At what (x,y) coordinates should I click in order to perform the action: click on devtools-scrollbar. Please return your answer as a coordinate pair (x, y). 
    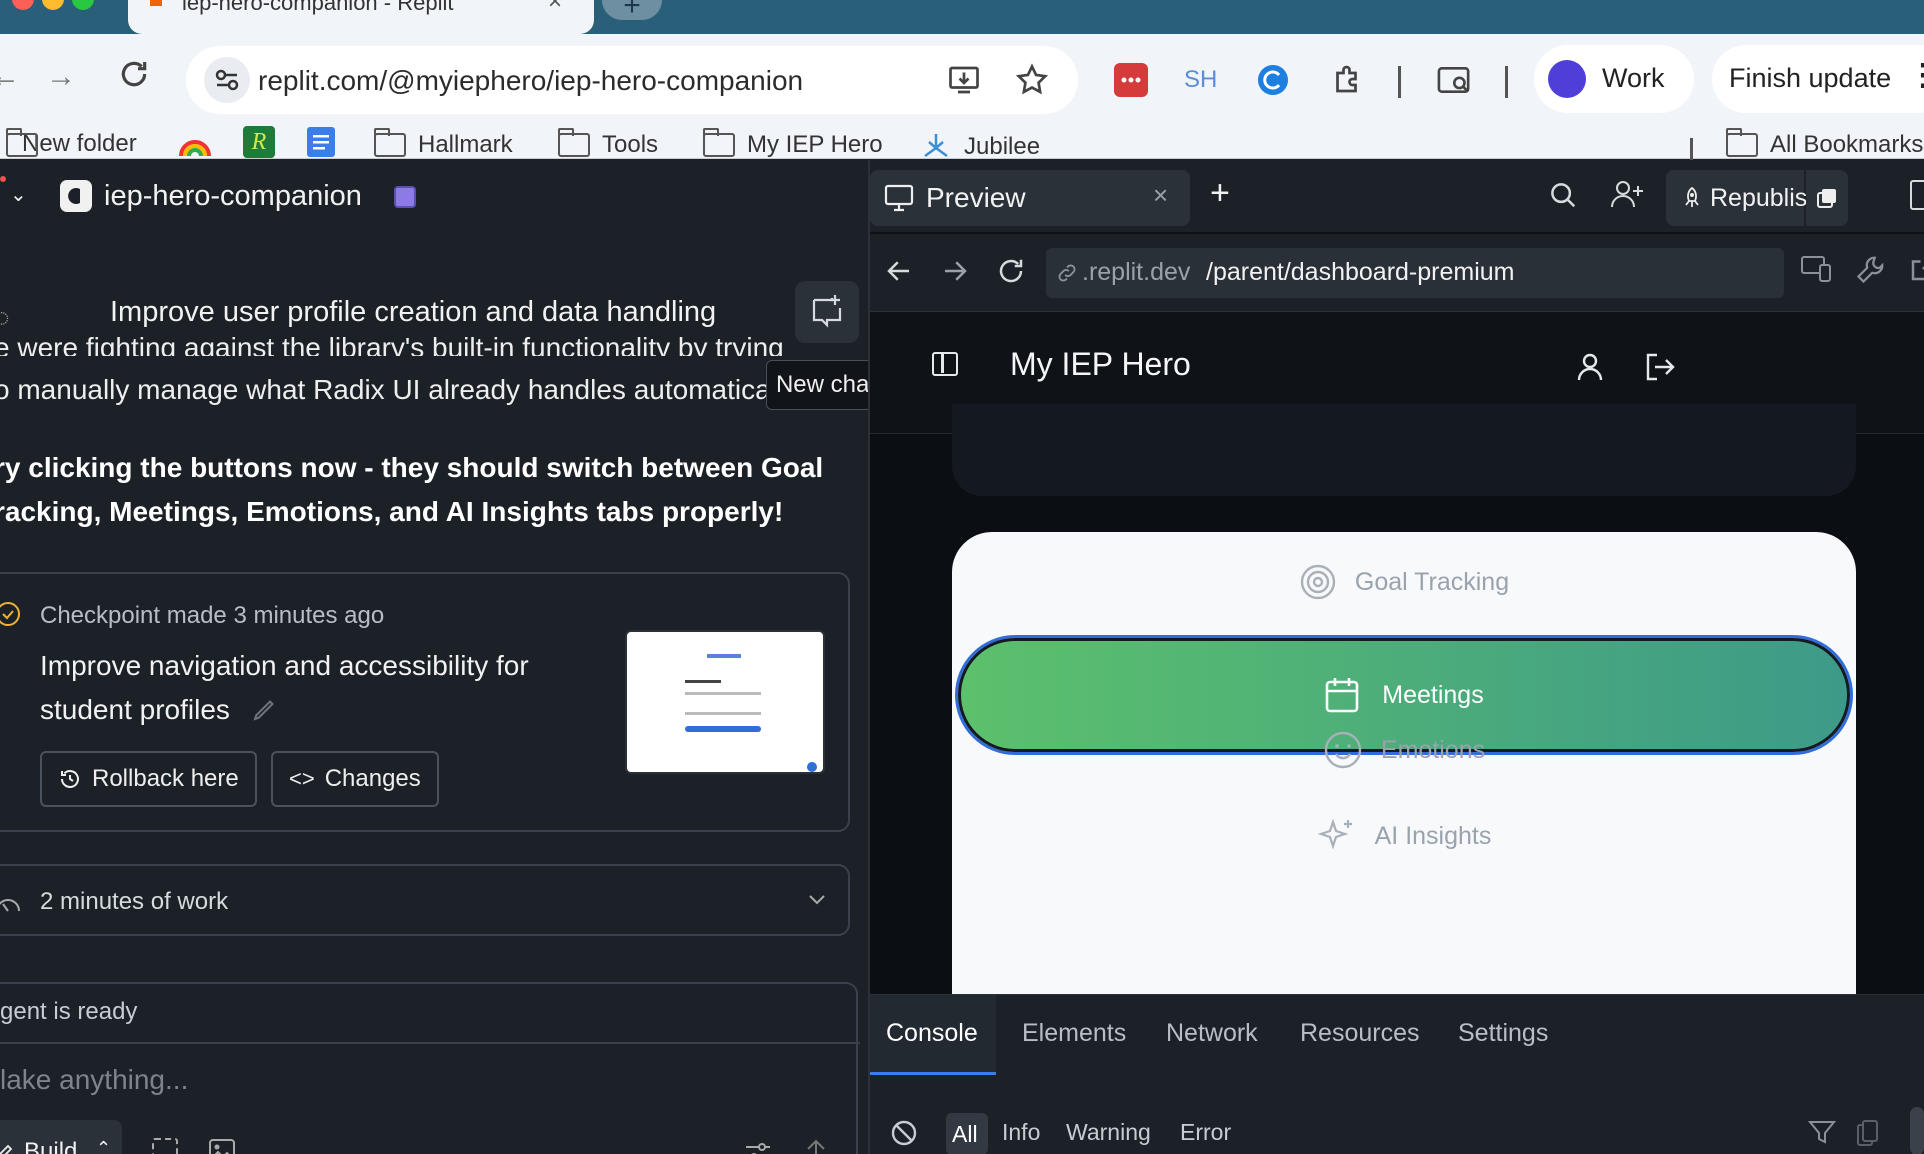
    Looking at the image, I should click on (1917, 1130).